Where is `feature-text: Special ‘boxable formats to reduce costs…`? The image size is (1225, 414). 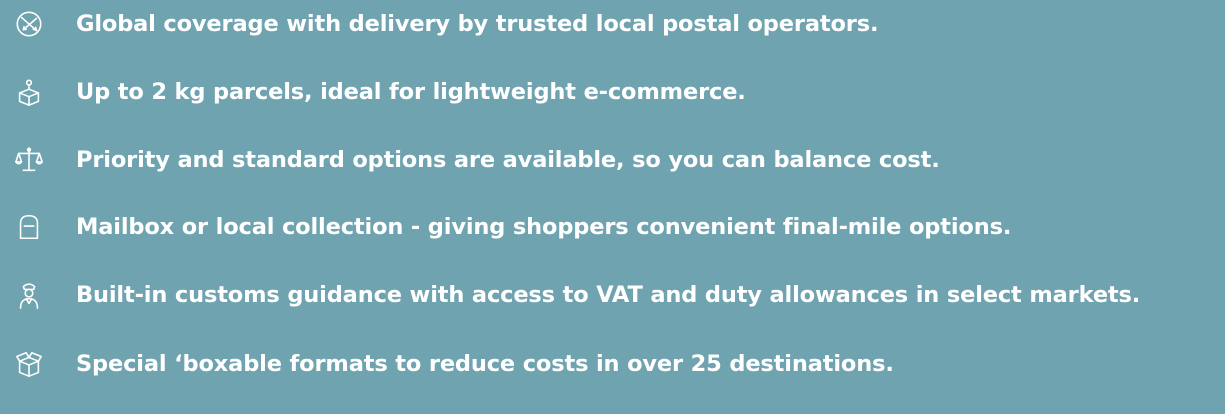
feature-text: Special ‘boxable formats to reduce costs… is located at coordinates (485, 363).